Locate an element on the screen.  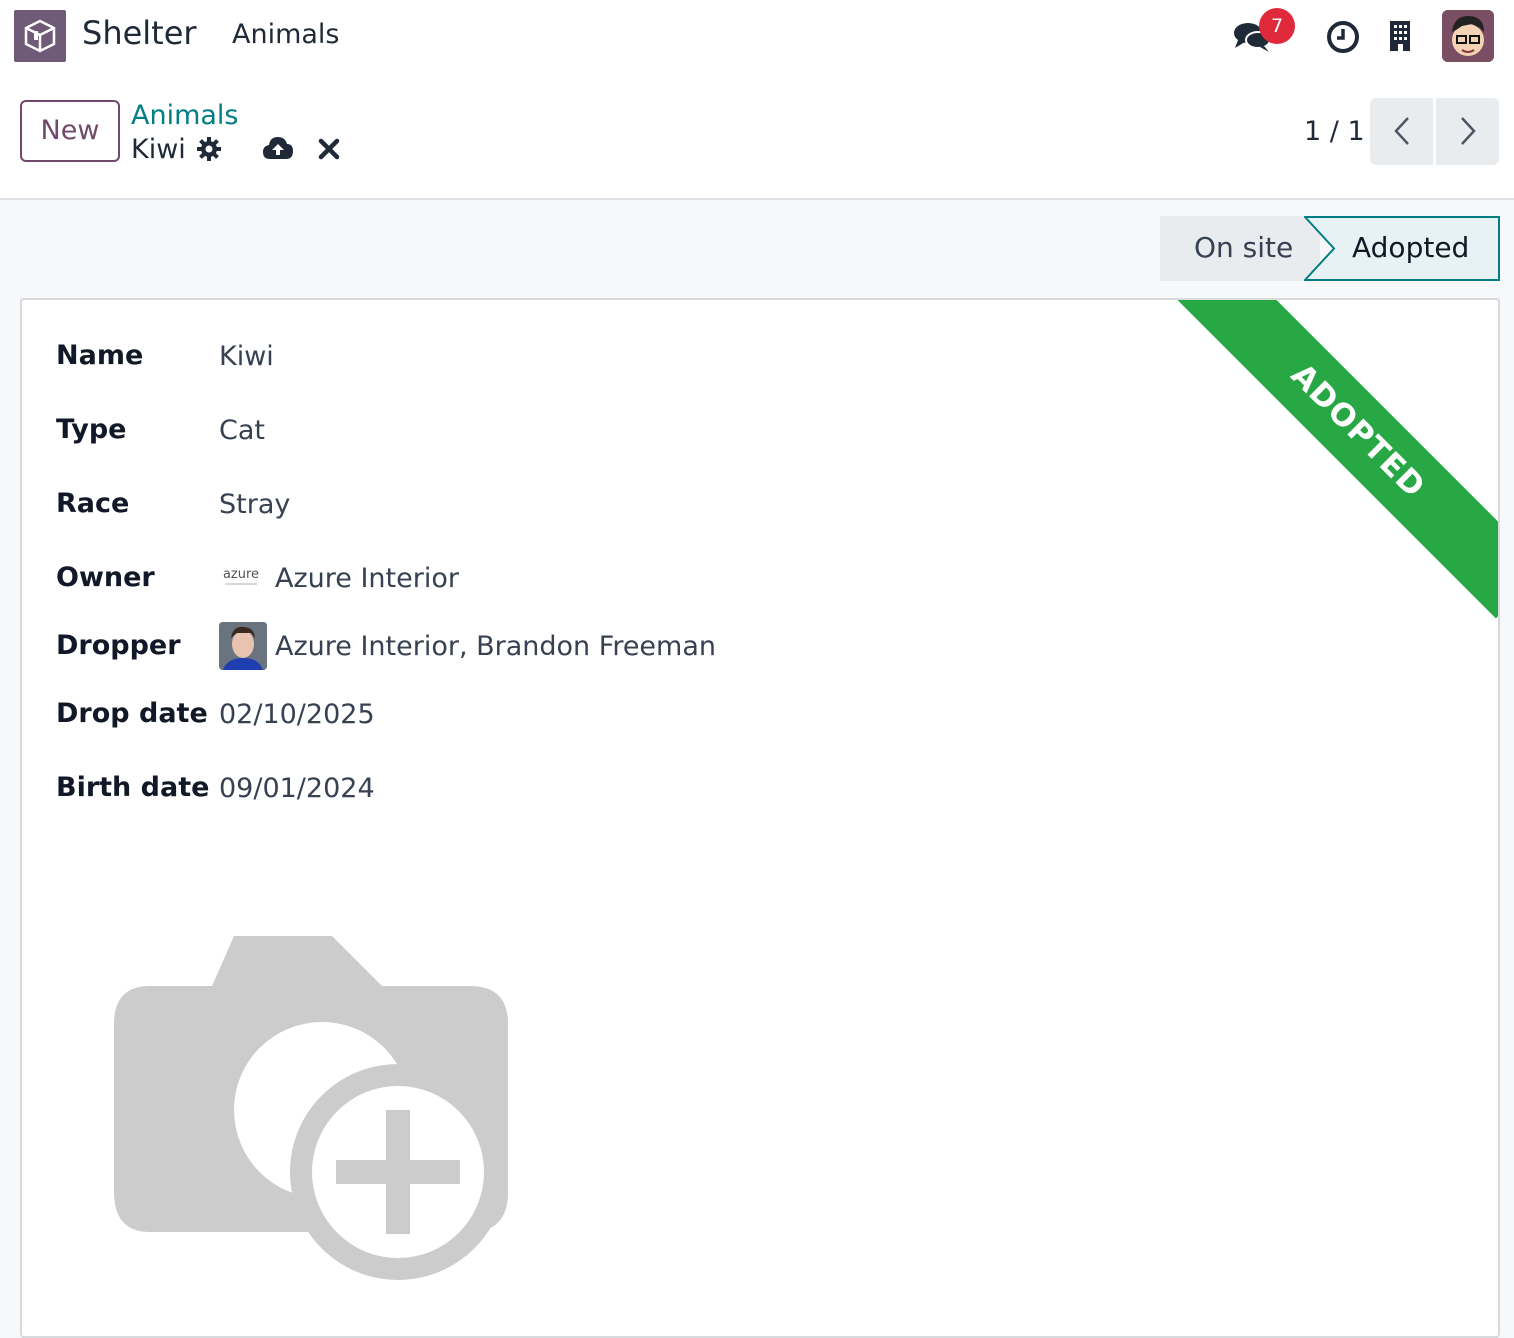
pager-next-button is located at coordinates (1467, 131).